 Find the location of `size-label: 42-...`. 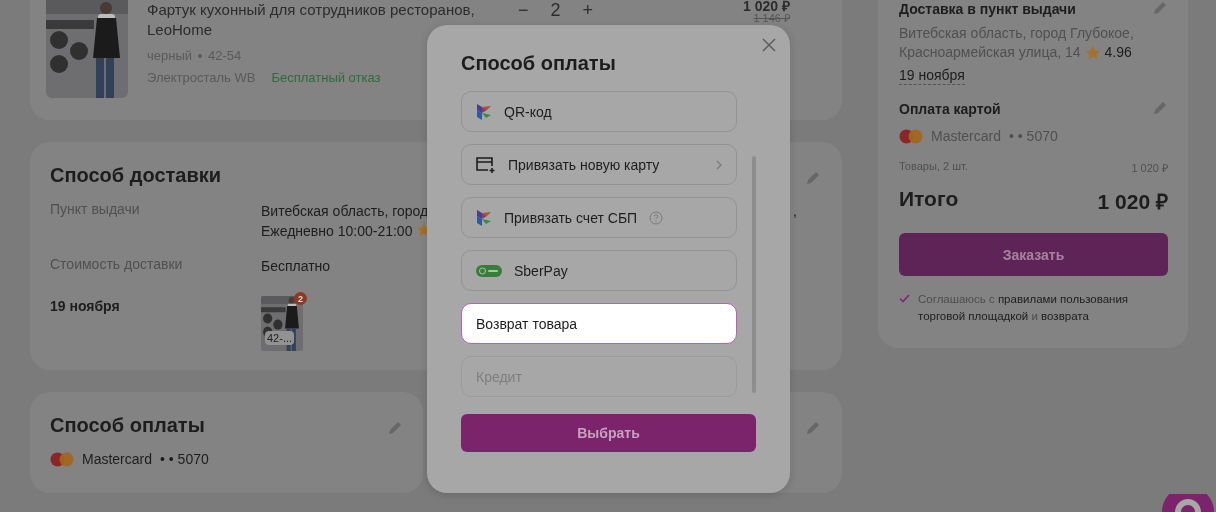

size-label: 42-... is located at coordinates (280, 338).